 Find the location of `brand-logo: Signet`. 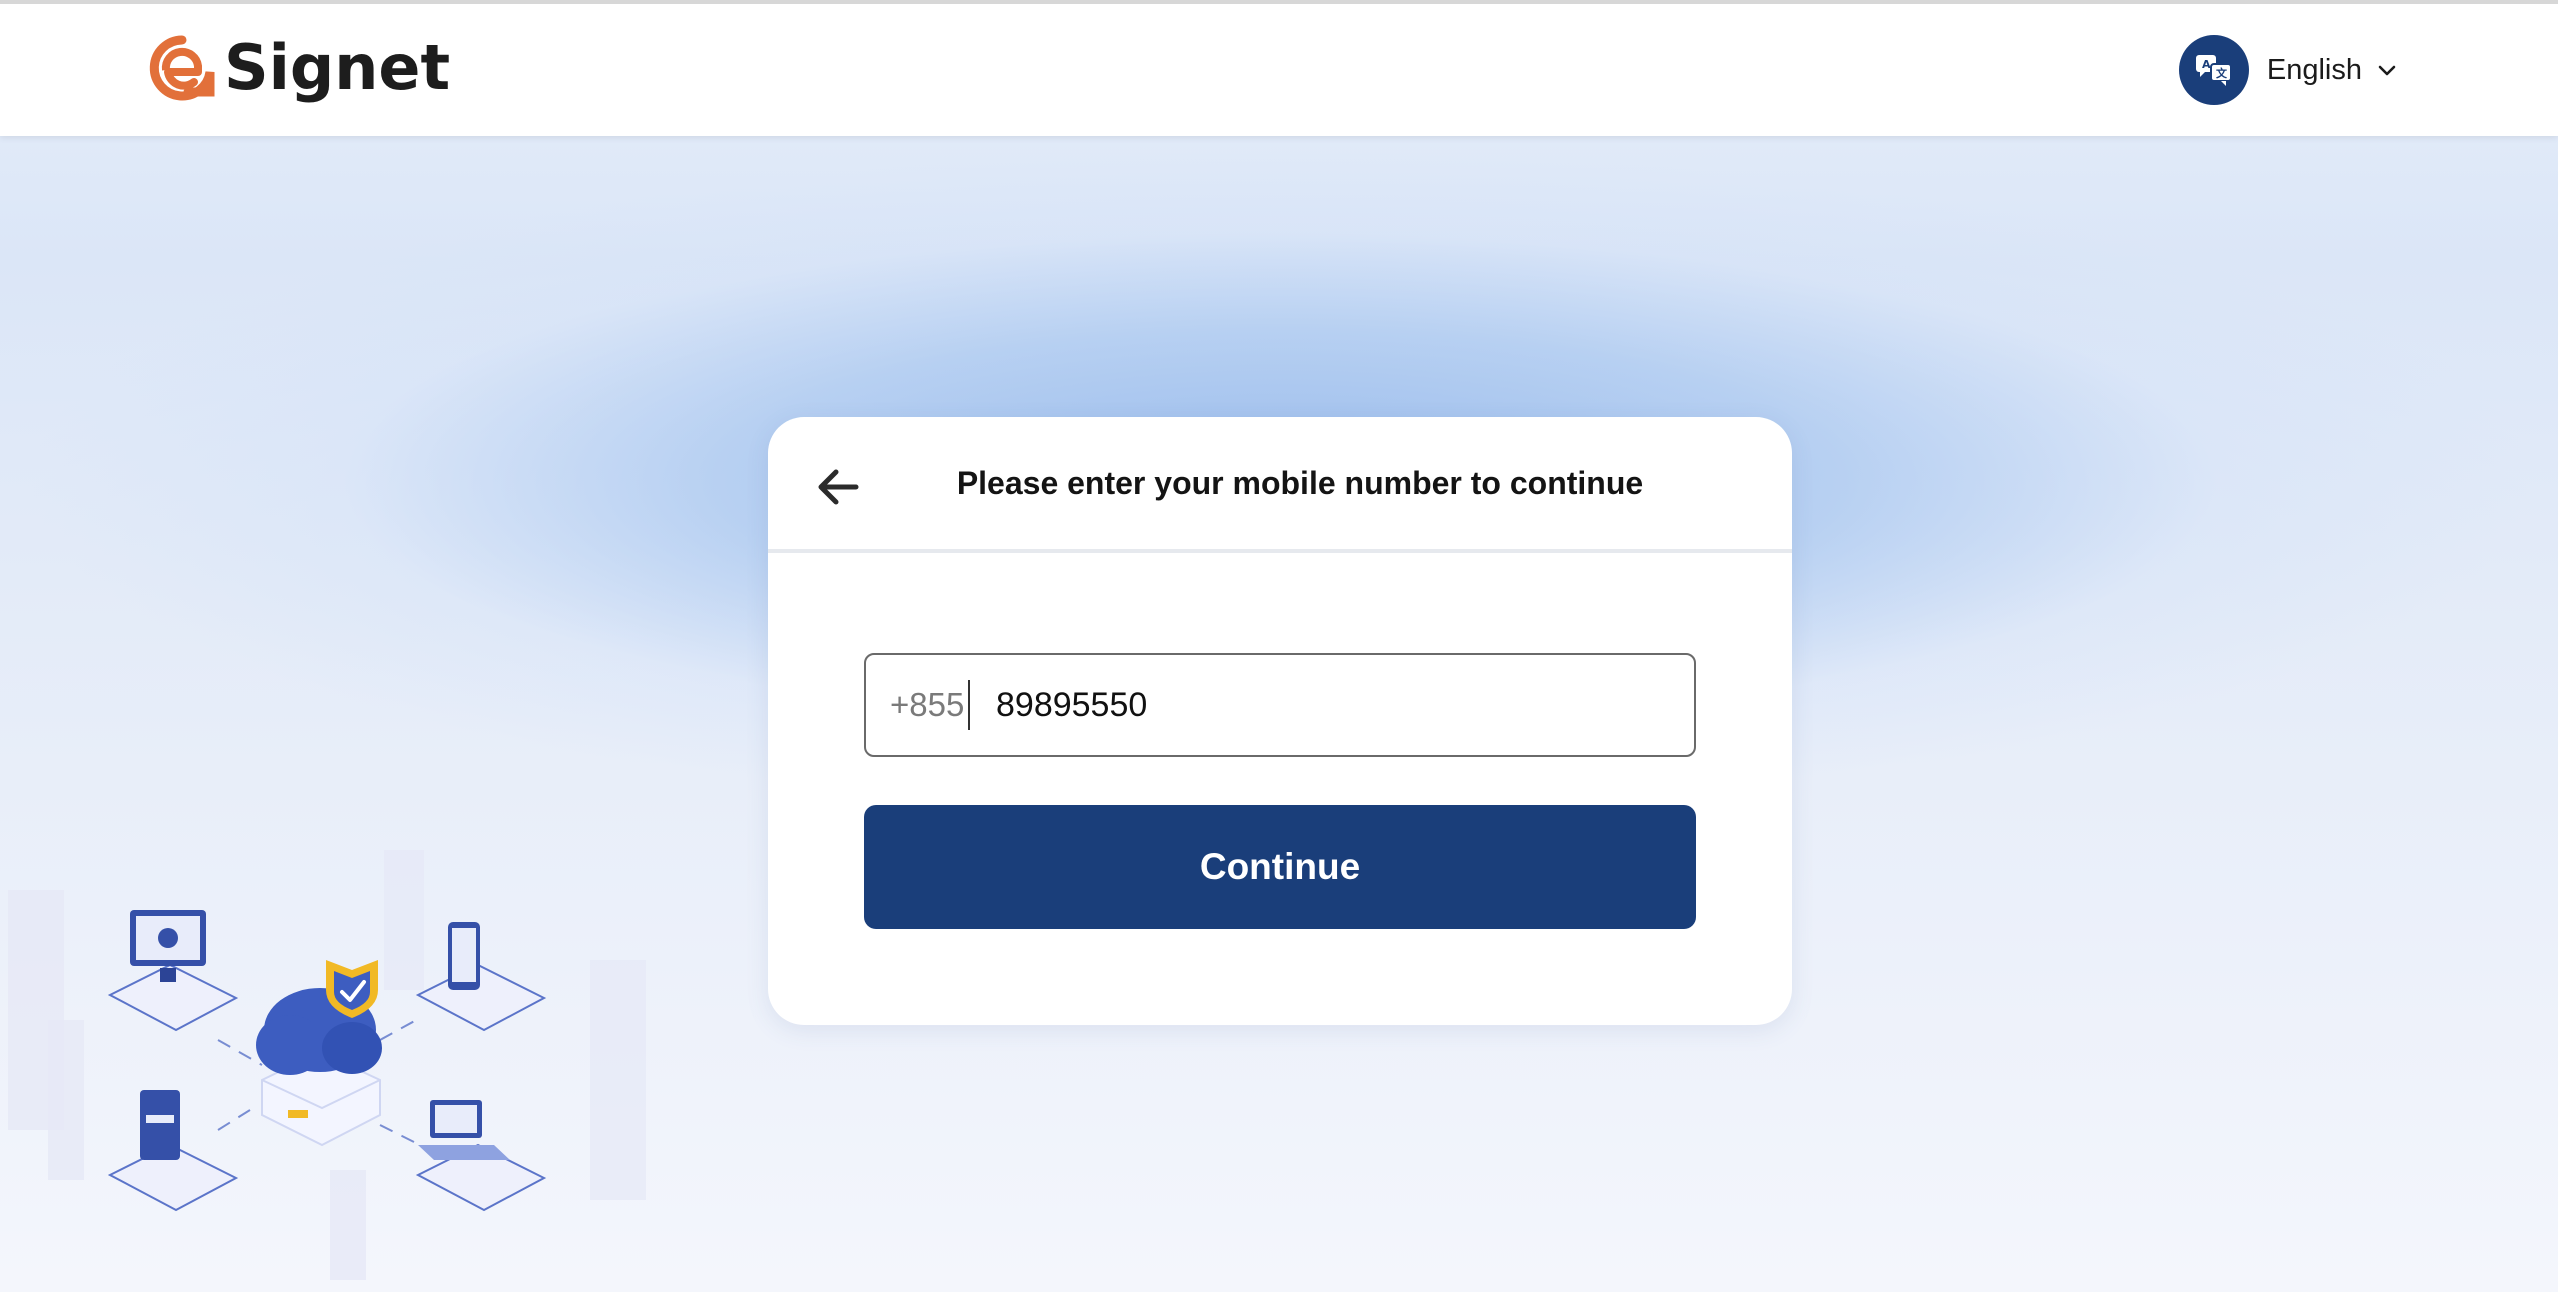

brand-logo: Signet is located at coordinates (299, 68).